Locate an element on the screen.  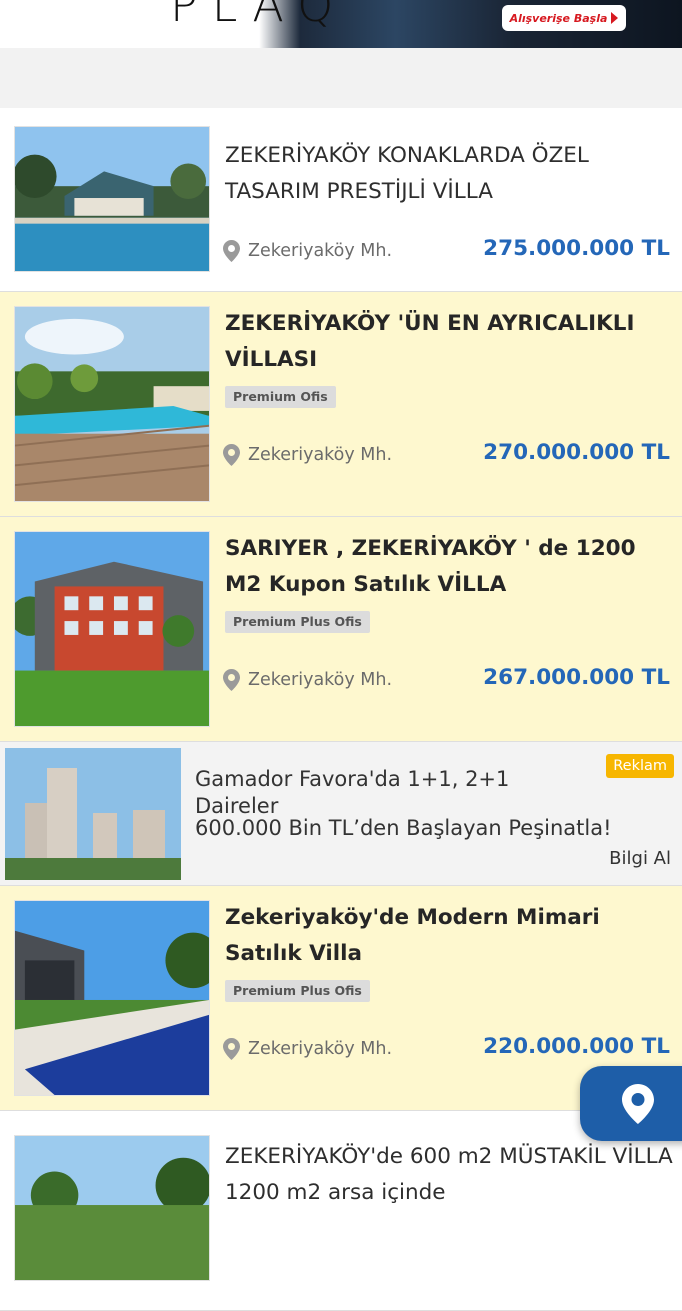
premium-badge: Premium Ofis is located at coordinates (280, 397).